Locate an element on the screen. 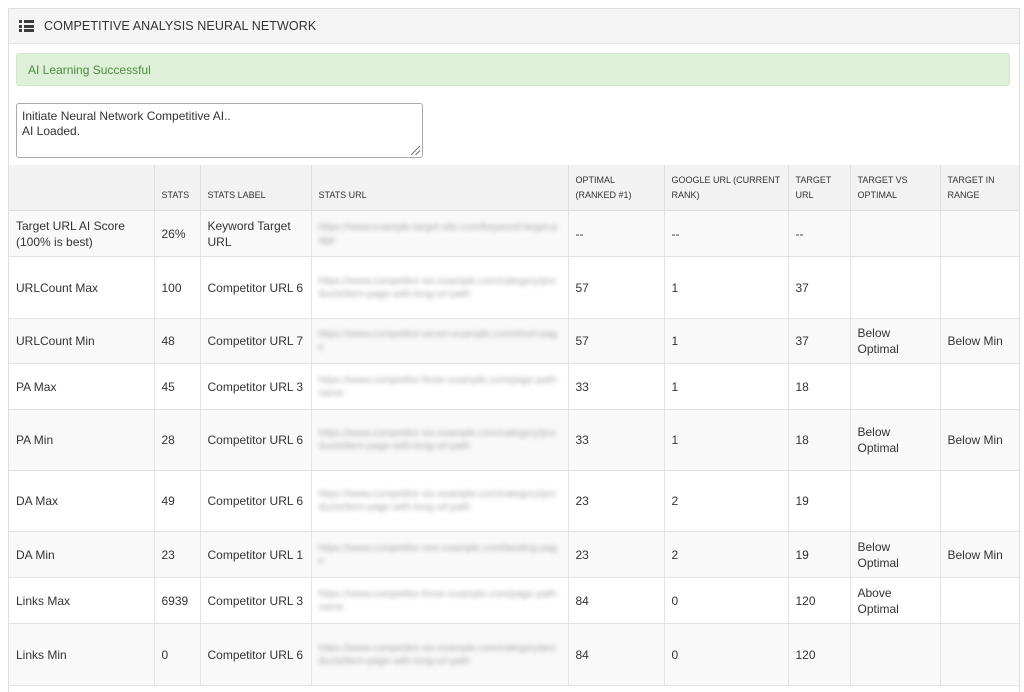 Image resolution: width=1024 pixels, height=692 pixels. stats-cell: 100 is located at coordinates (177, 287).